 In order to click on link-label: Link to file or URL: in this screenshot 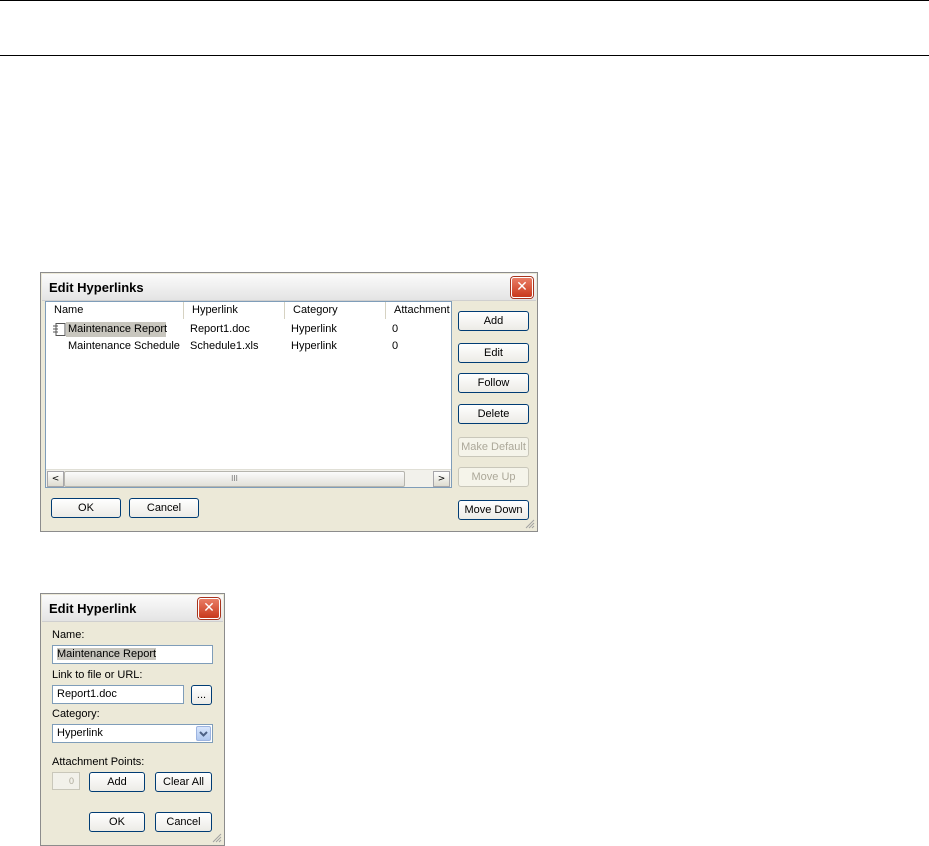, I will do `click(97, 675)`.